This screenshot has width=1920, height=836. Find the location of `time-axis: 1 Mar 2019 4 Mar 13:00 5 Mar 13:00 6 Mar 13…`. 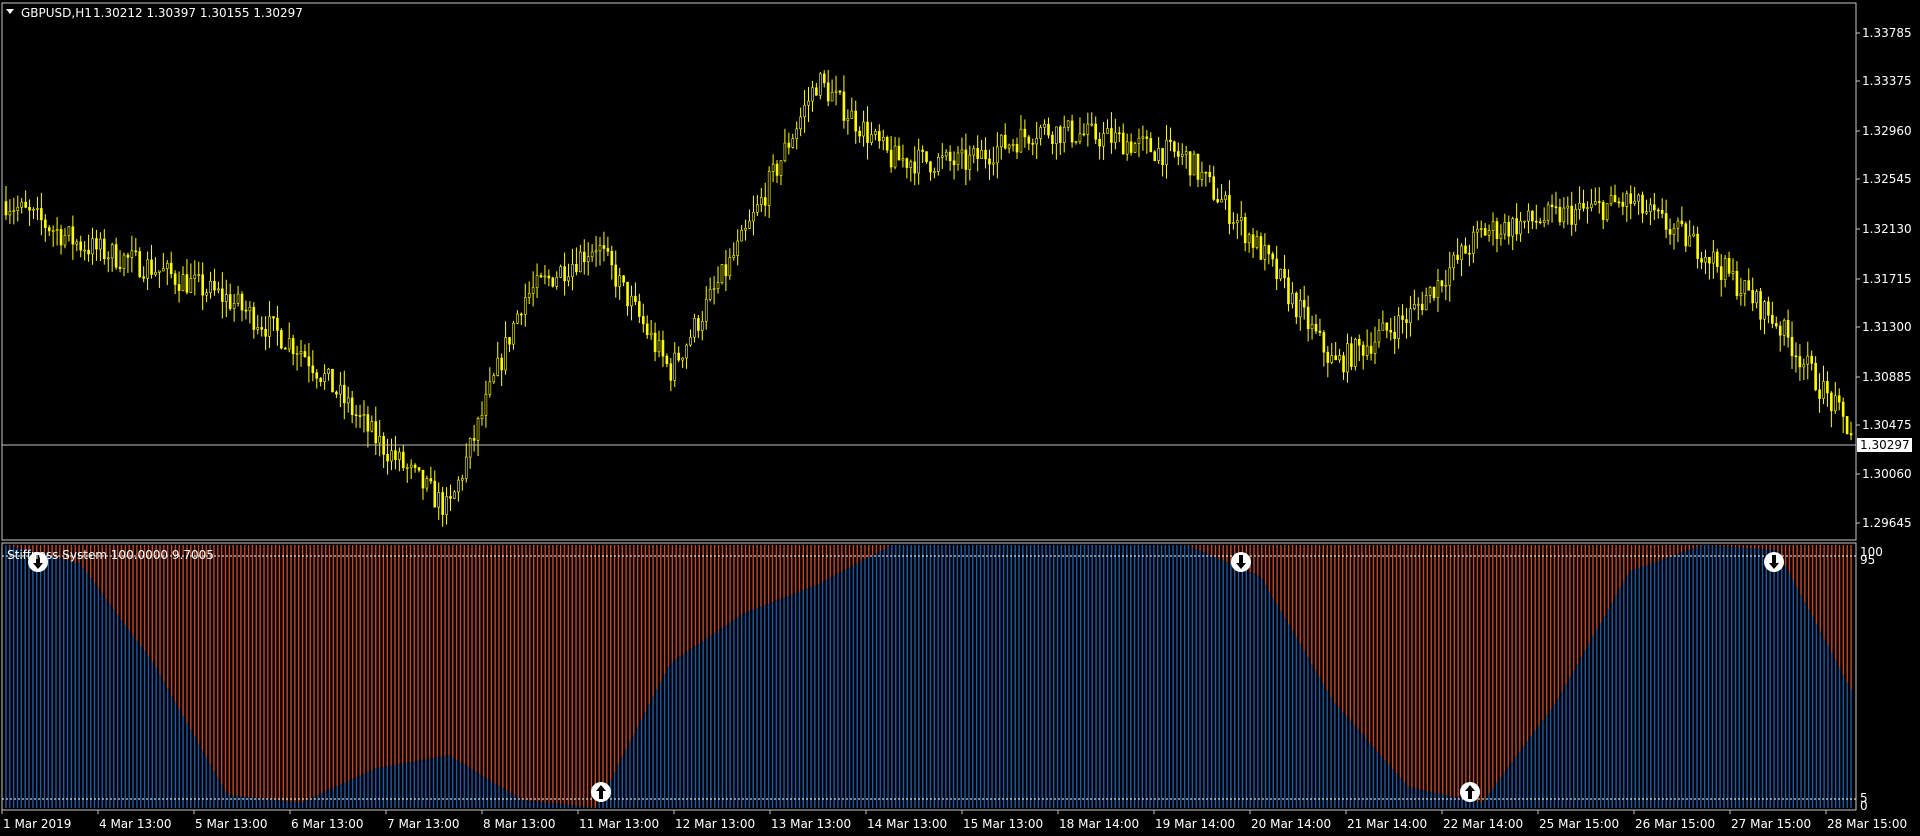

time-axis: 1 Mar 2019 4 Mar 13:00 5 Mar 13:00 6 Mar 13… is located at coordinates (954, 820).